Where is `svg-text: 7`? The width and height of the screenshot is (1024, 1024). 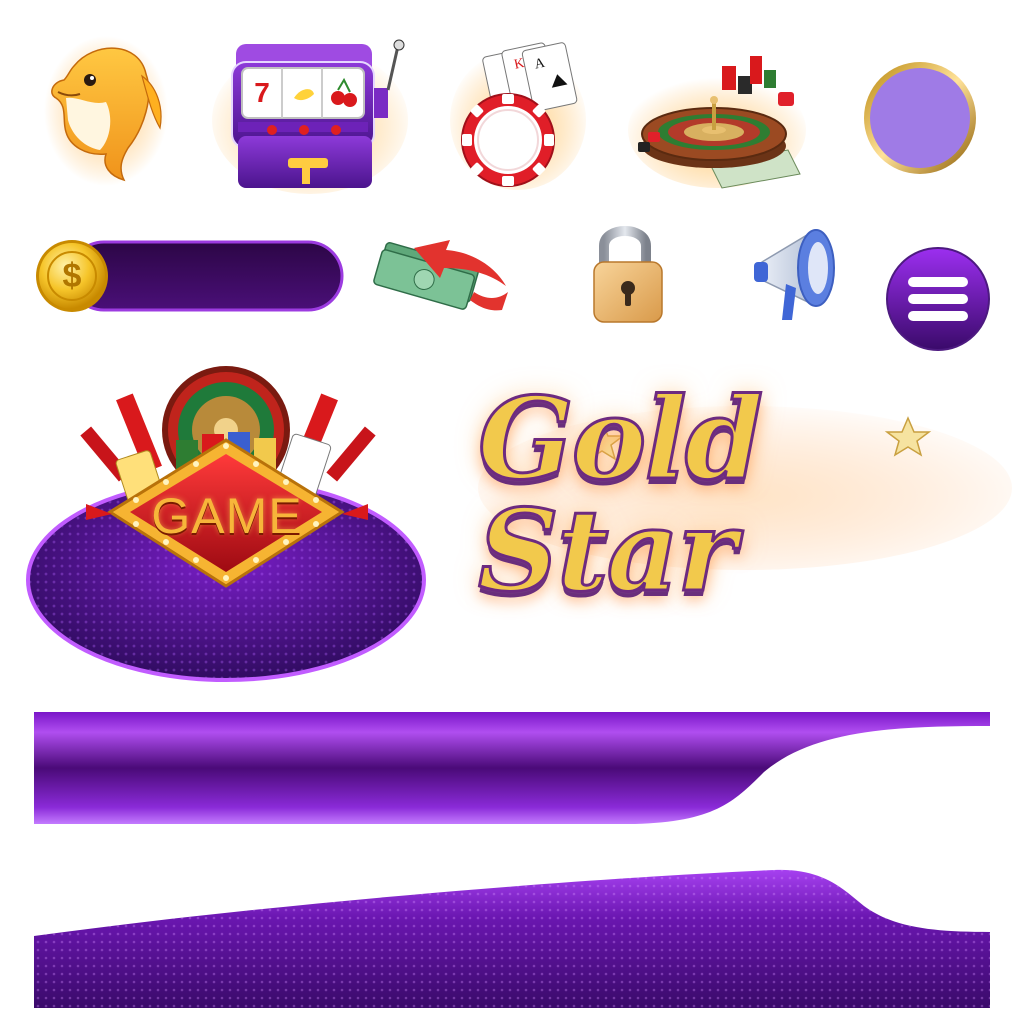 svg-text: 7 is located at coordinates (262, 92).